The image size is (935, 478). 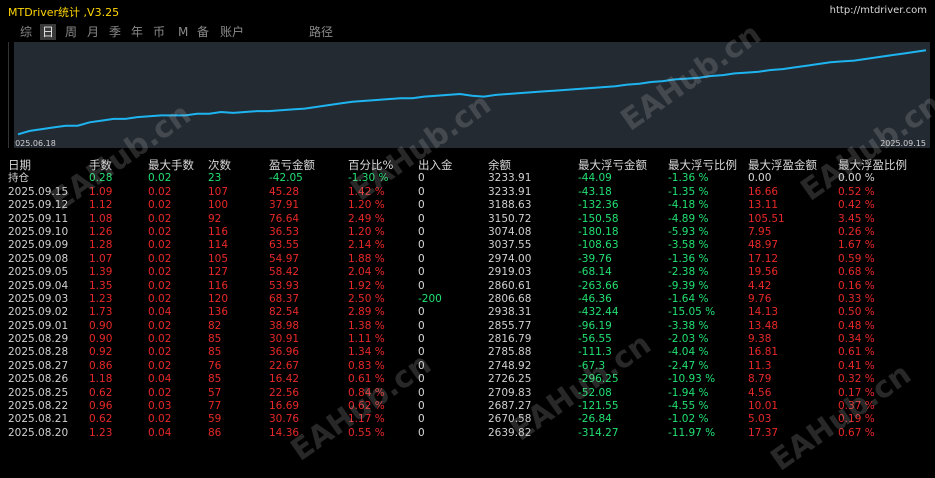 What do you see at coordinates (688, 419) in the screenshot?
I see `table-cell: -1.02 %` at bounding box center [688, 419].